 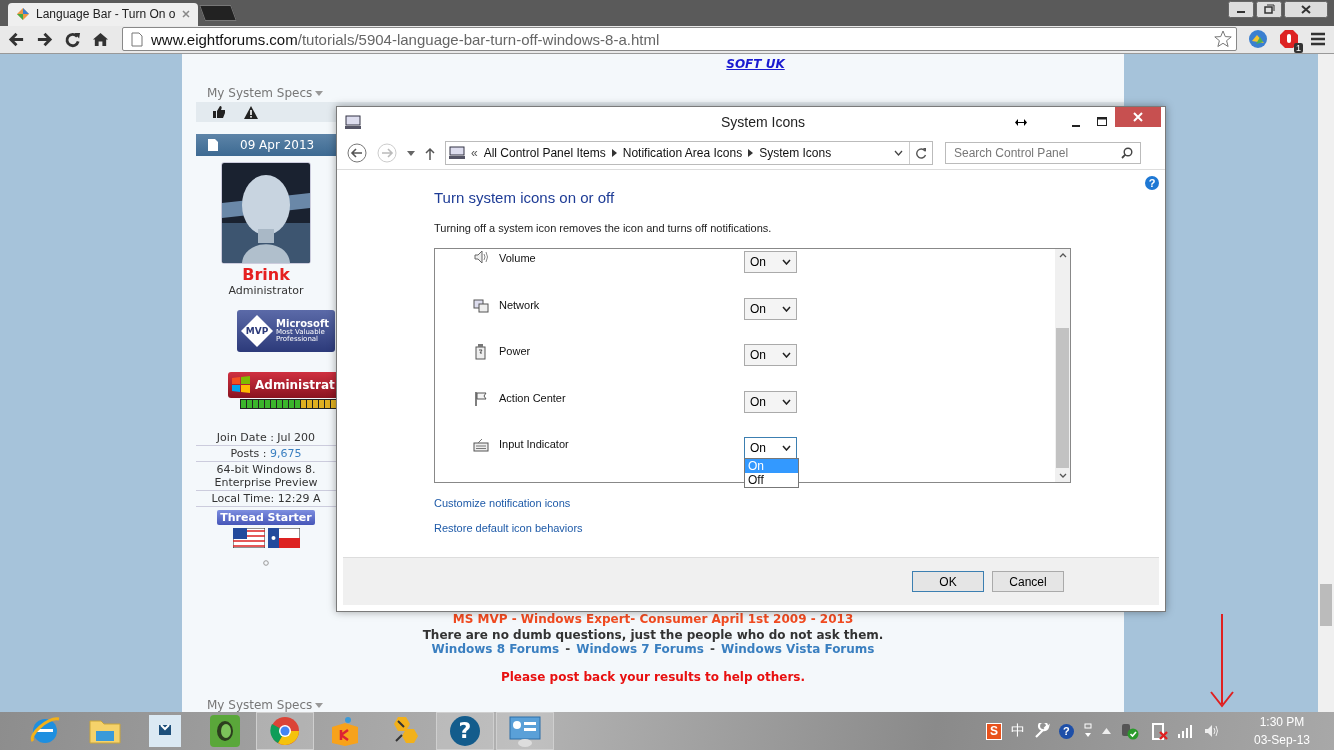 I want to click on settings-link: Customize notification icons, so click(x=502, y=503).